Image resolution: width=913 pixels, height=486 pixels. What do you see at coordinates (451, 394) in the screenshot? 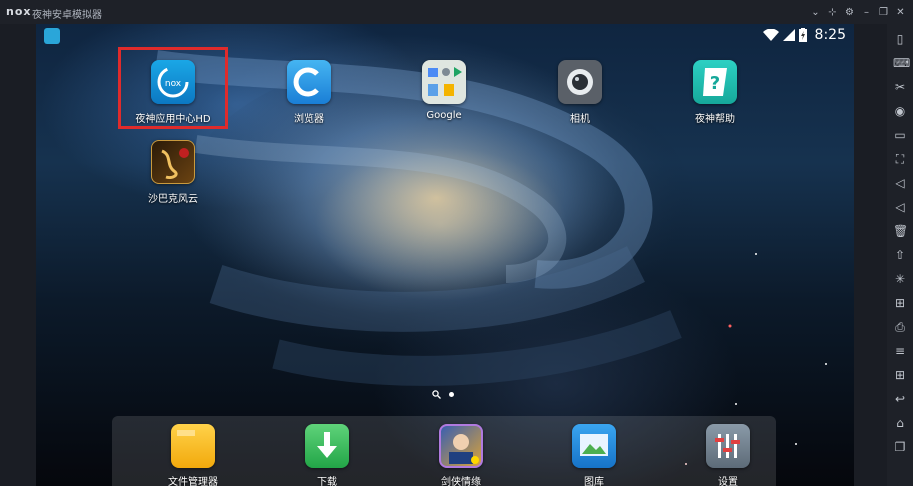
I see `page-dot` at bounding box center [451, 394].